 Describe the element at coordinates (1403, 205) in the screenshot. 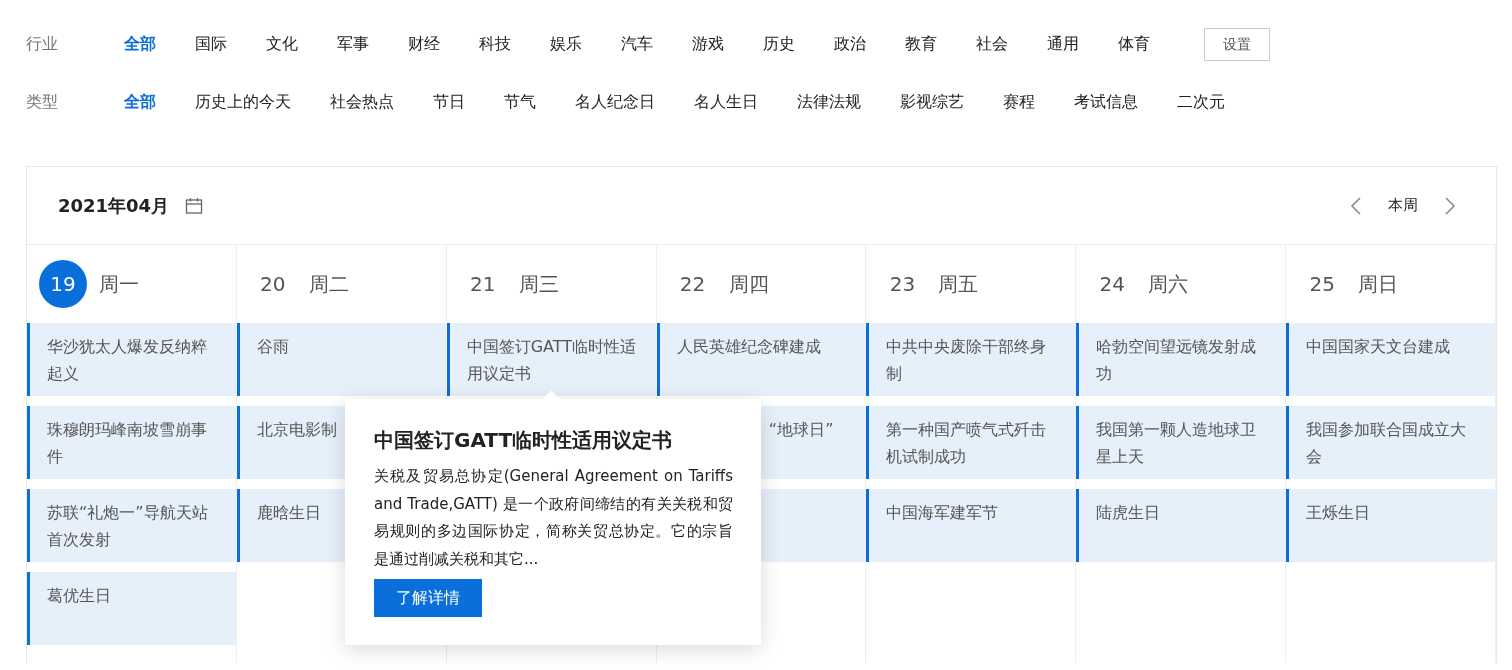

I see `this-week-button: 本周` at that location.